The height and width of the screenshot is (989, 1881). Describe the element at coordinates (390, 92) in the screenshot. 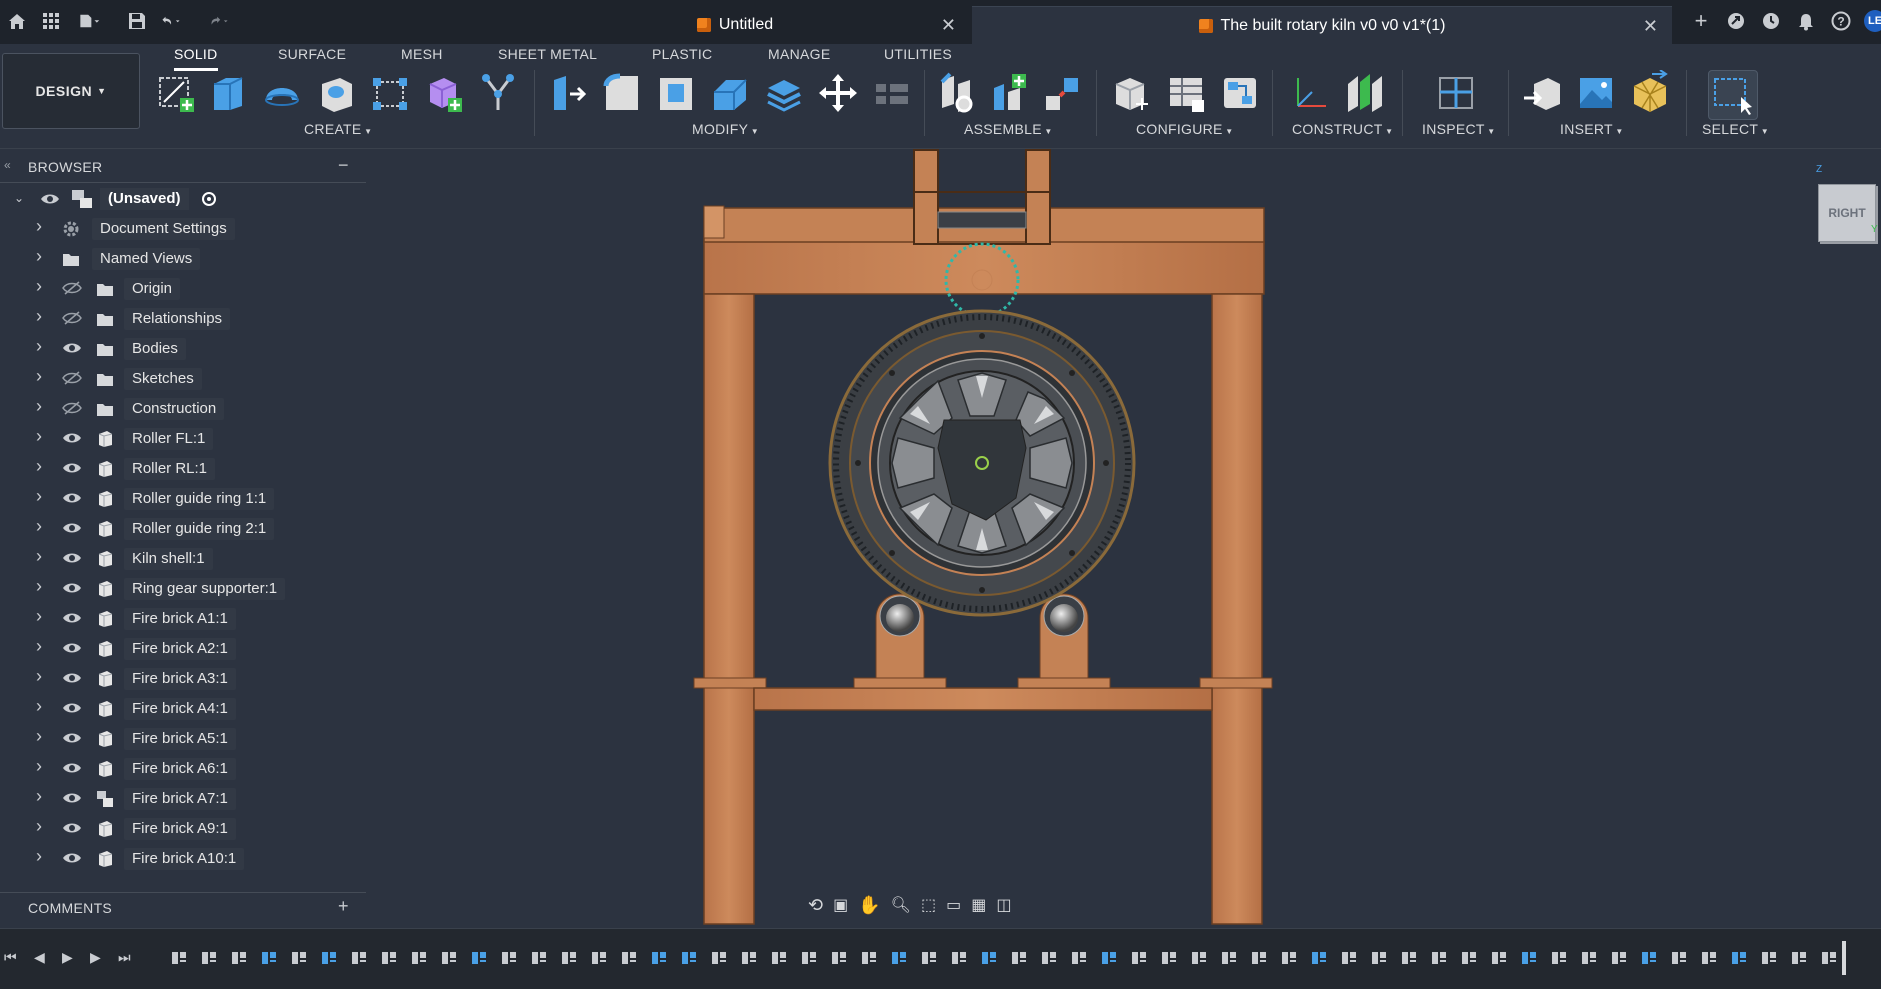

I see `pattern-icon` at that location.